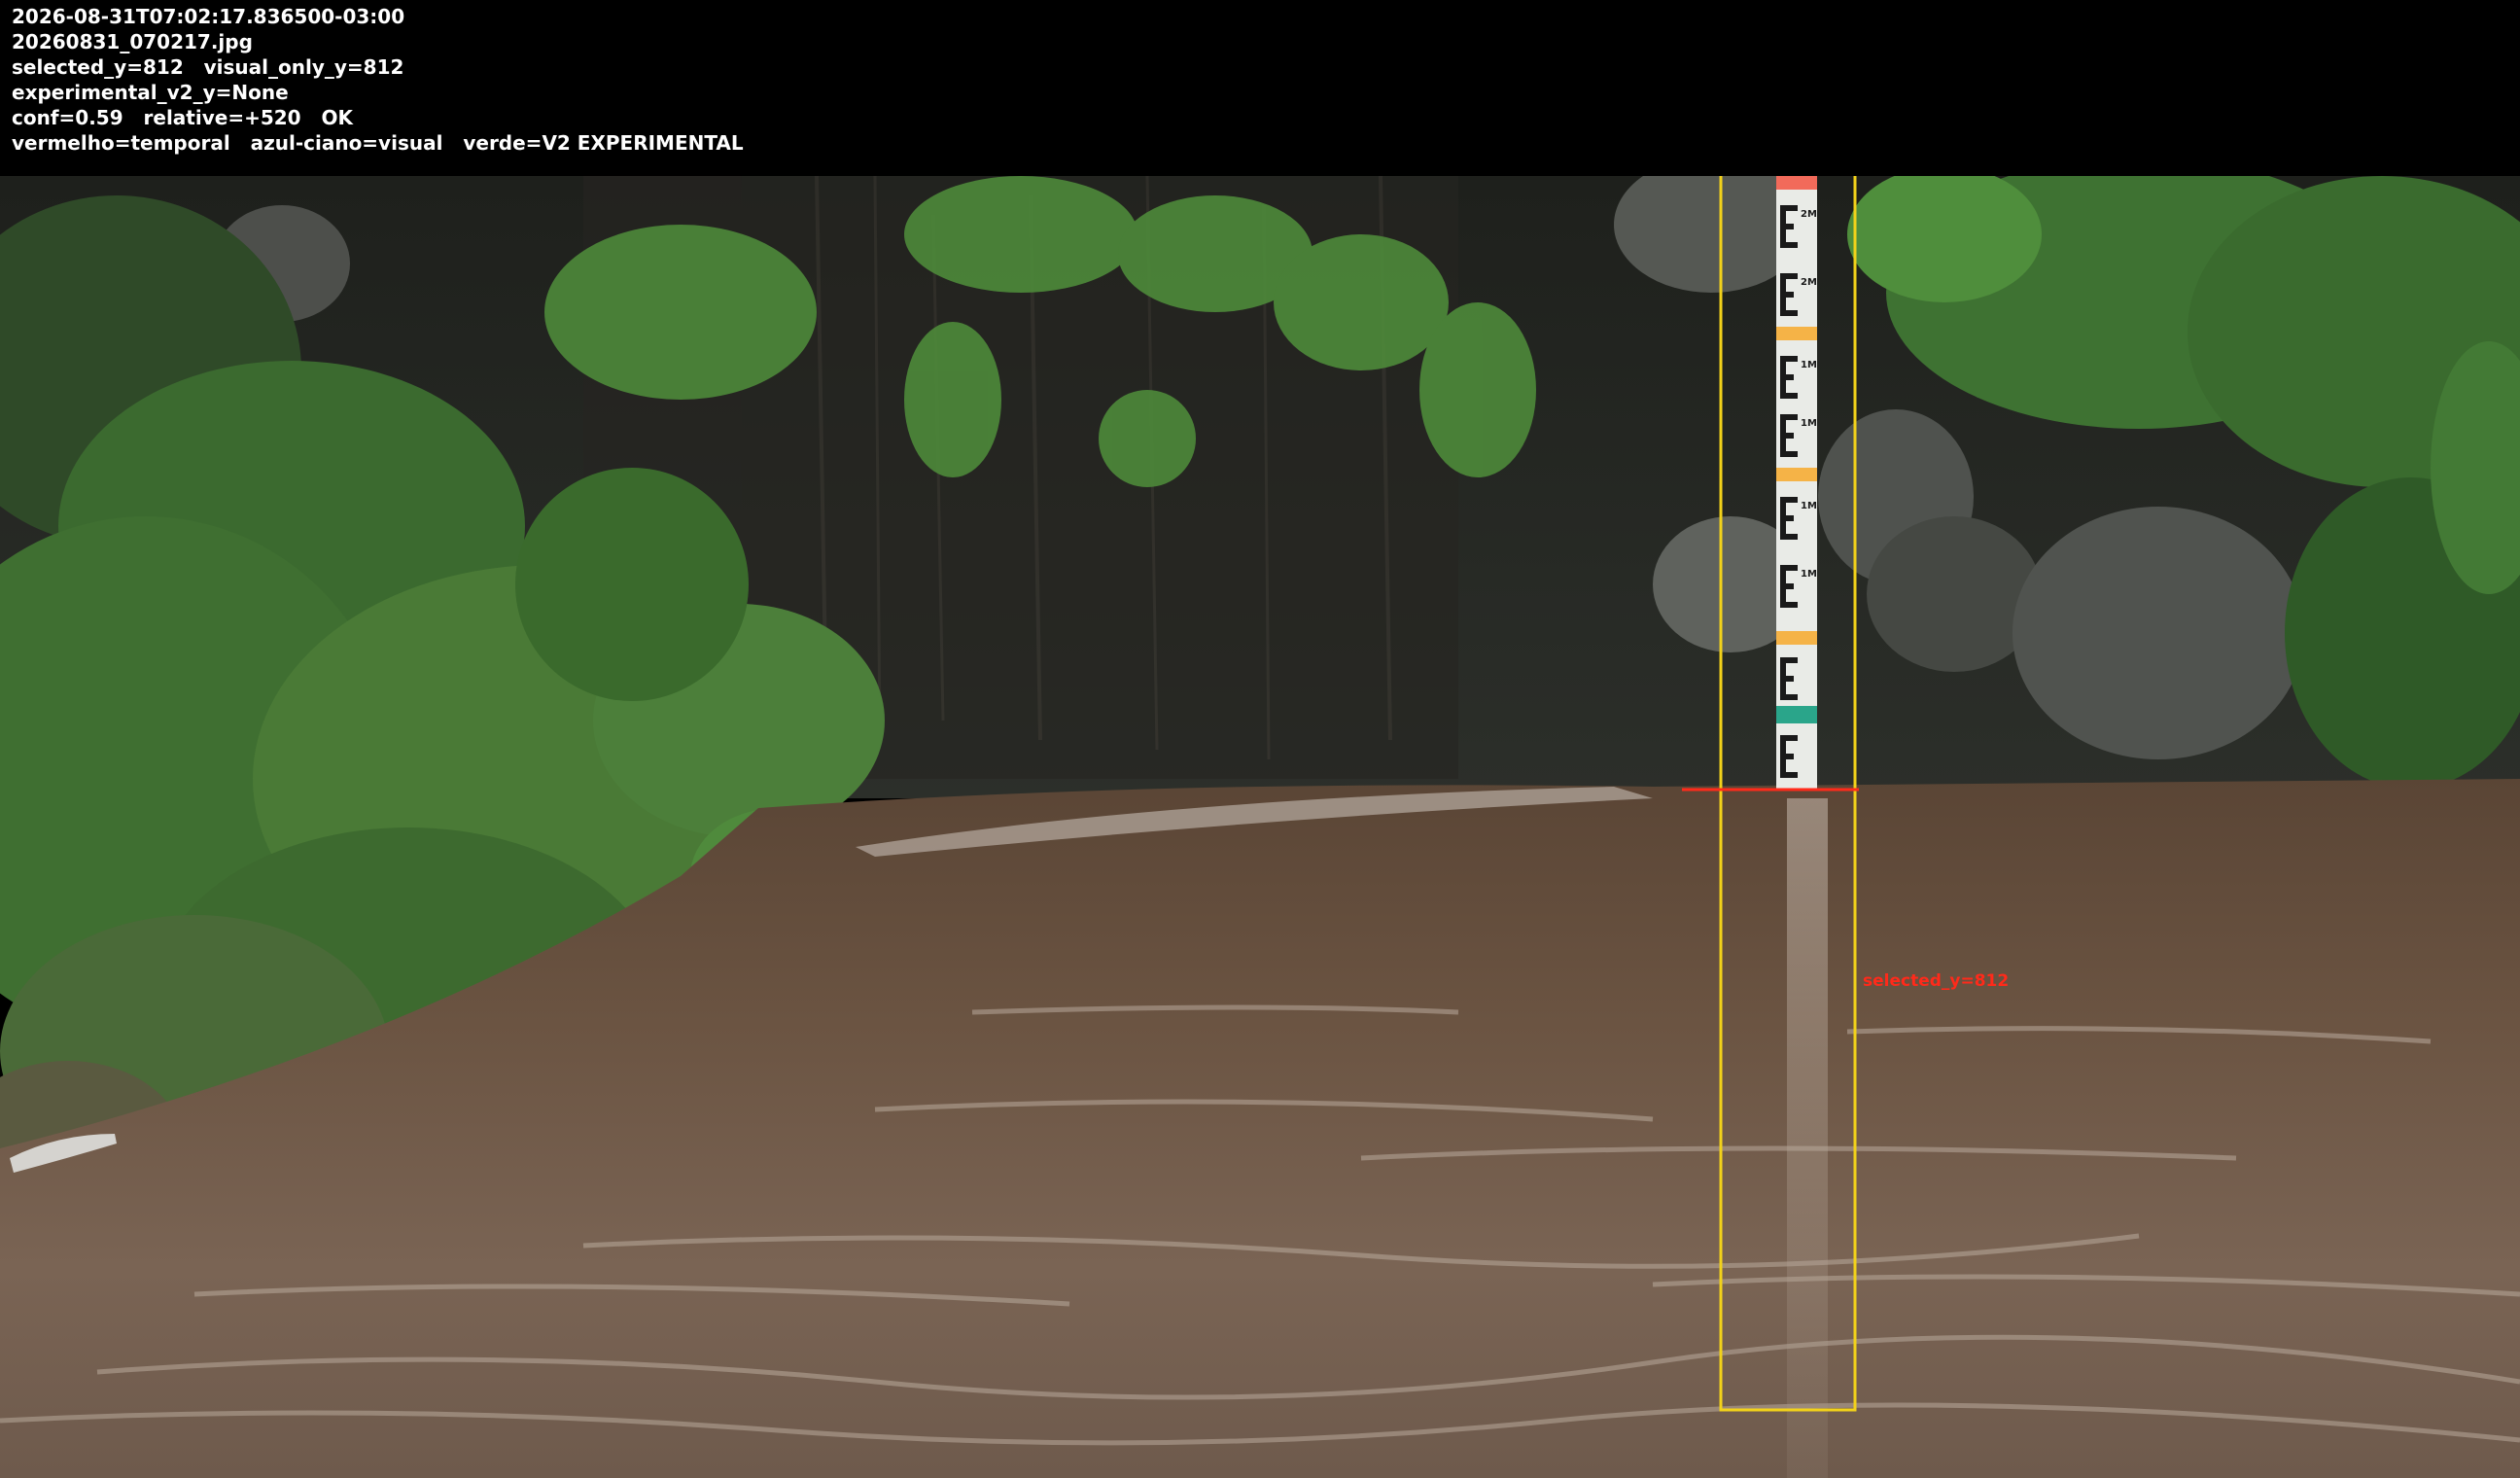  Describe the element at coordinates (208, 16) in the screenshot. I see `timestamp-text: 2026-08-31T07:02:17.836500-03:00` at that location.